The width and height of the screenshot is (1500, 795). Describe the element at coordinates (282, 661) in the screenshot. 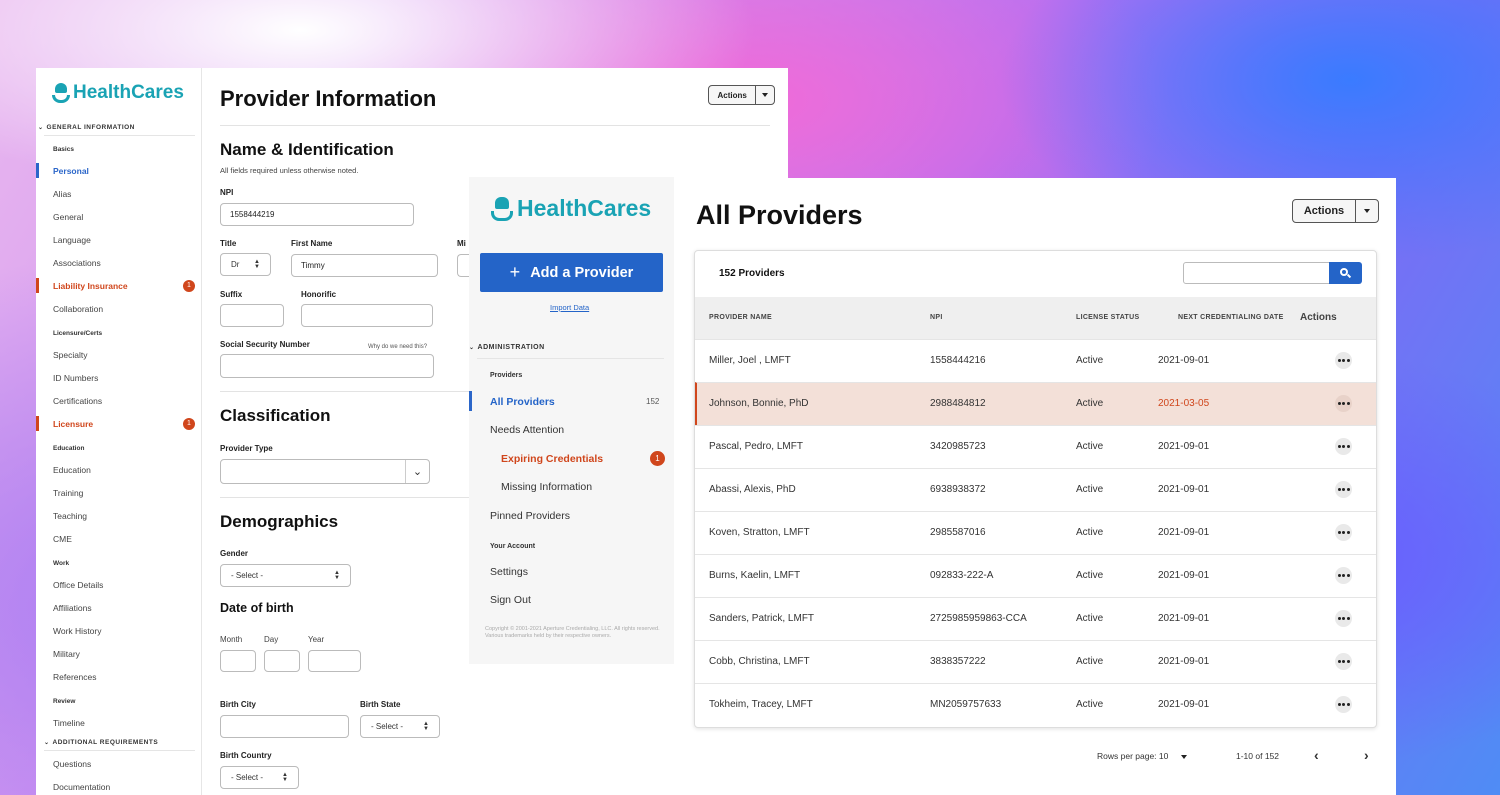

I see `day-input` at that location.